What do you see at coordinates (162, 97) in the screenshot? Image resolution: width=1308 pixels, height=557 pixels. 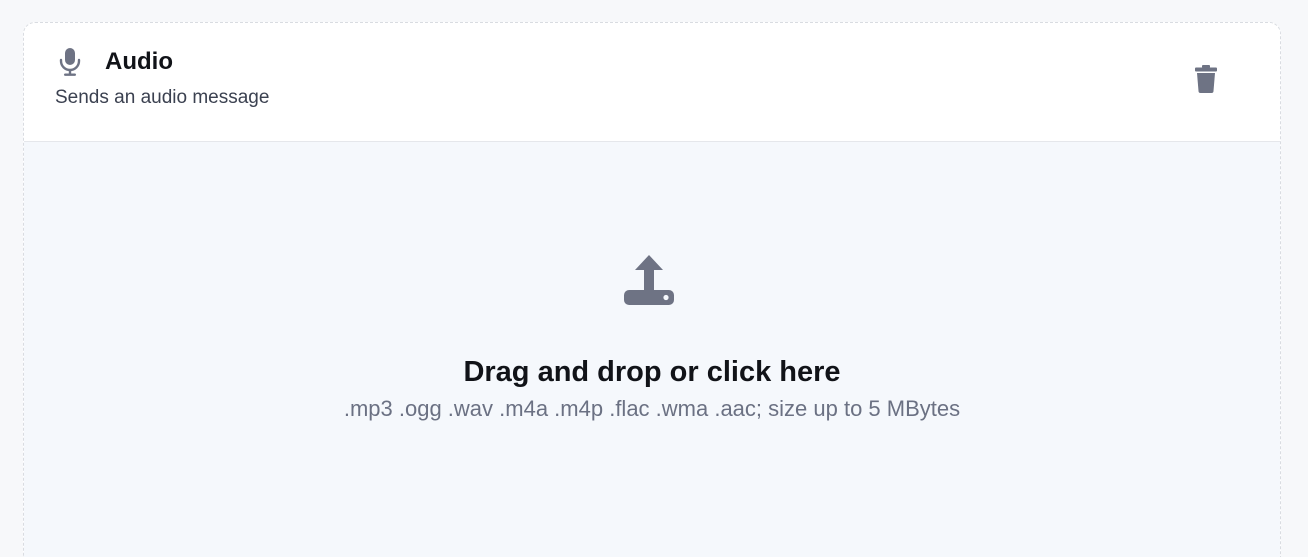 I see `block-subtitle: Sends an audio message` at bounding box center [162, 97].